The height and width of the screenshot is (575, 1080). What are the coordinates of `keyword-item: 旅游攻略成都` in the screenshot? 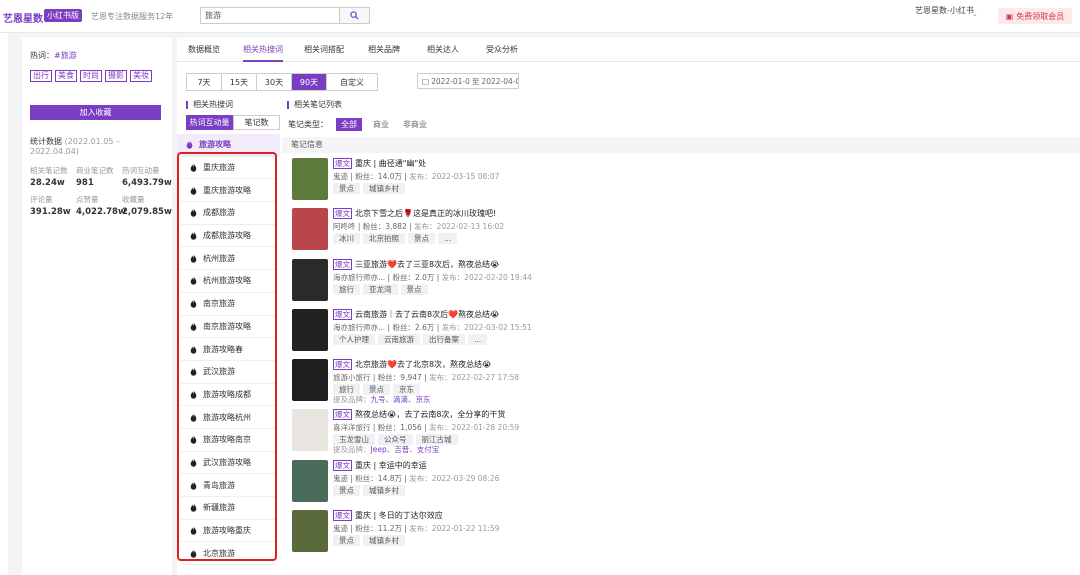 It's located at (229, 395).